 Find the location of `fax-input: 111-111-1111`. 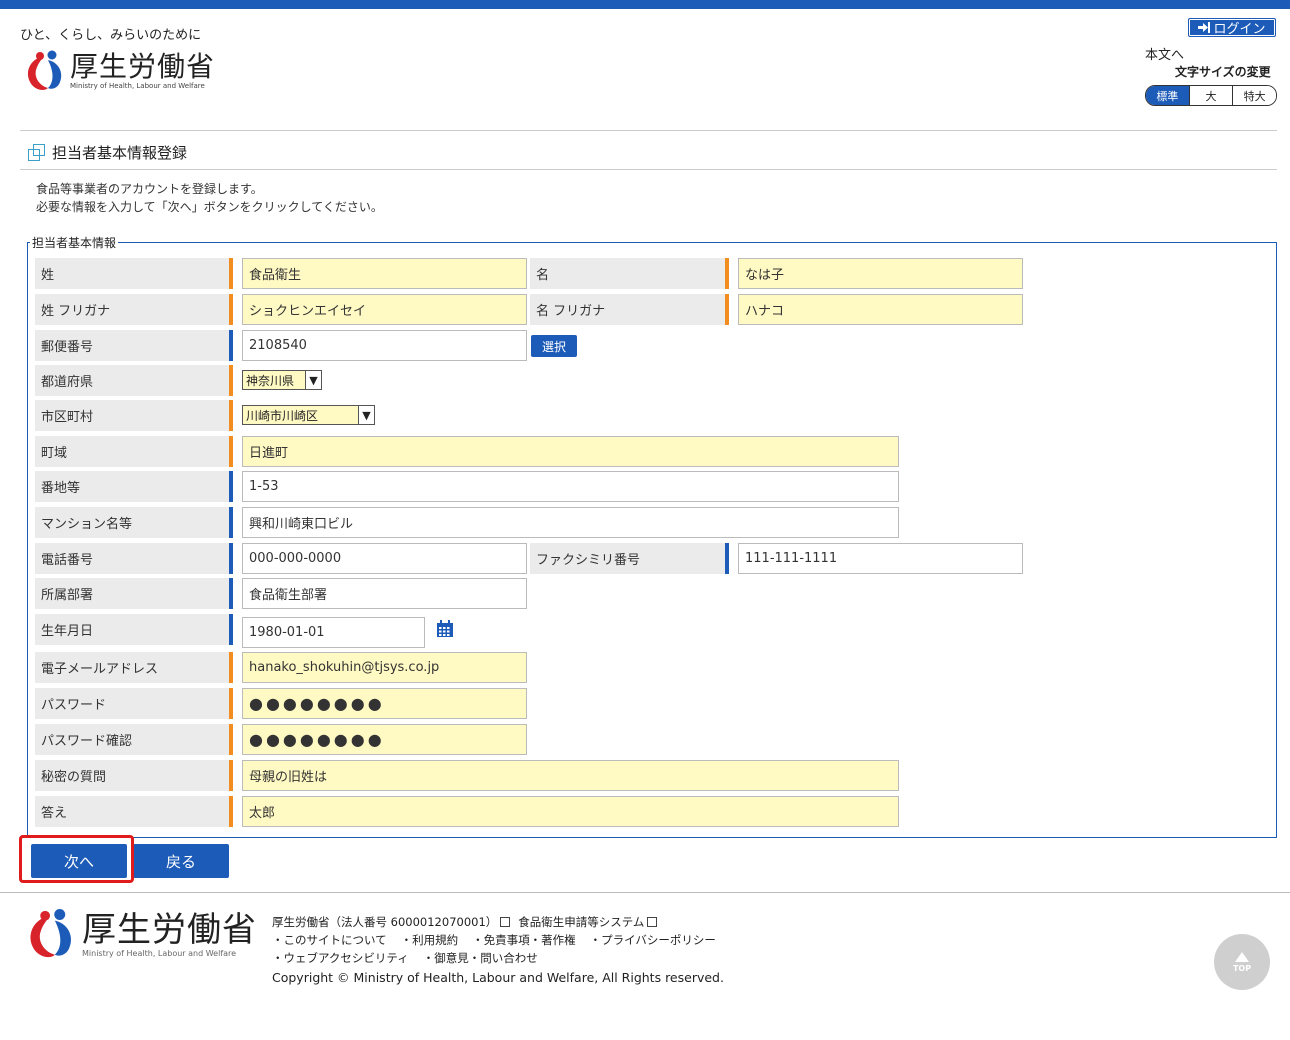

fax-input: 111-111-1111 is located at coordinates (880, 558).